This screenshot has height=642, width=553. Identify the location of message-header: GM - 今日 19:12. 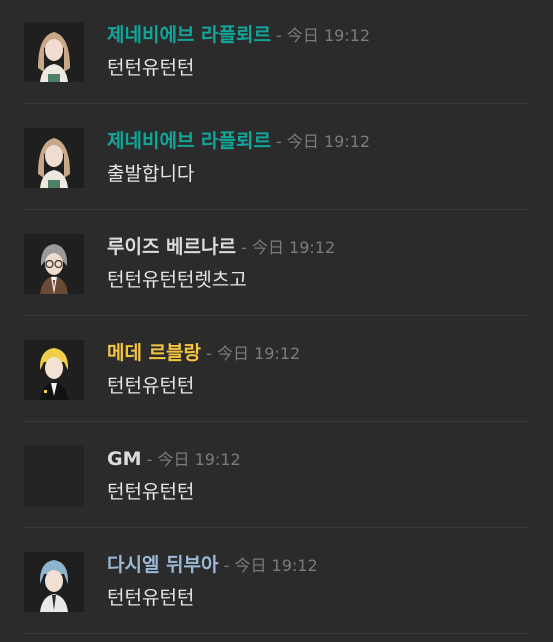
(174, 459).